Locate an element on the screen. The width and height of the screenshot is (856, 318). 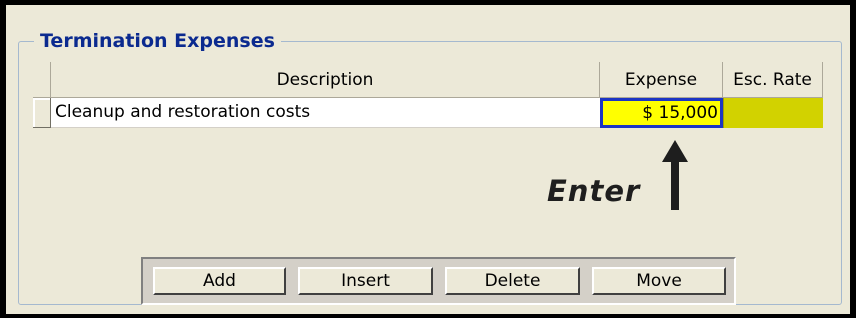
header-corner is located at coordinates (42, 80).